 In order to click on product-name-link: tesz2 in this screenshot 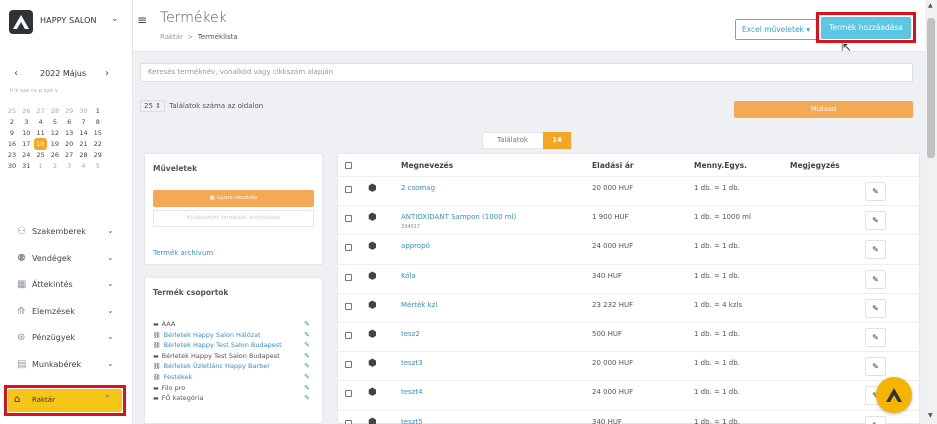, I will do `click(410, 334)`.